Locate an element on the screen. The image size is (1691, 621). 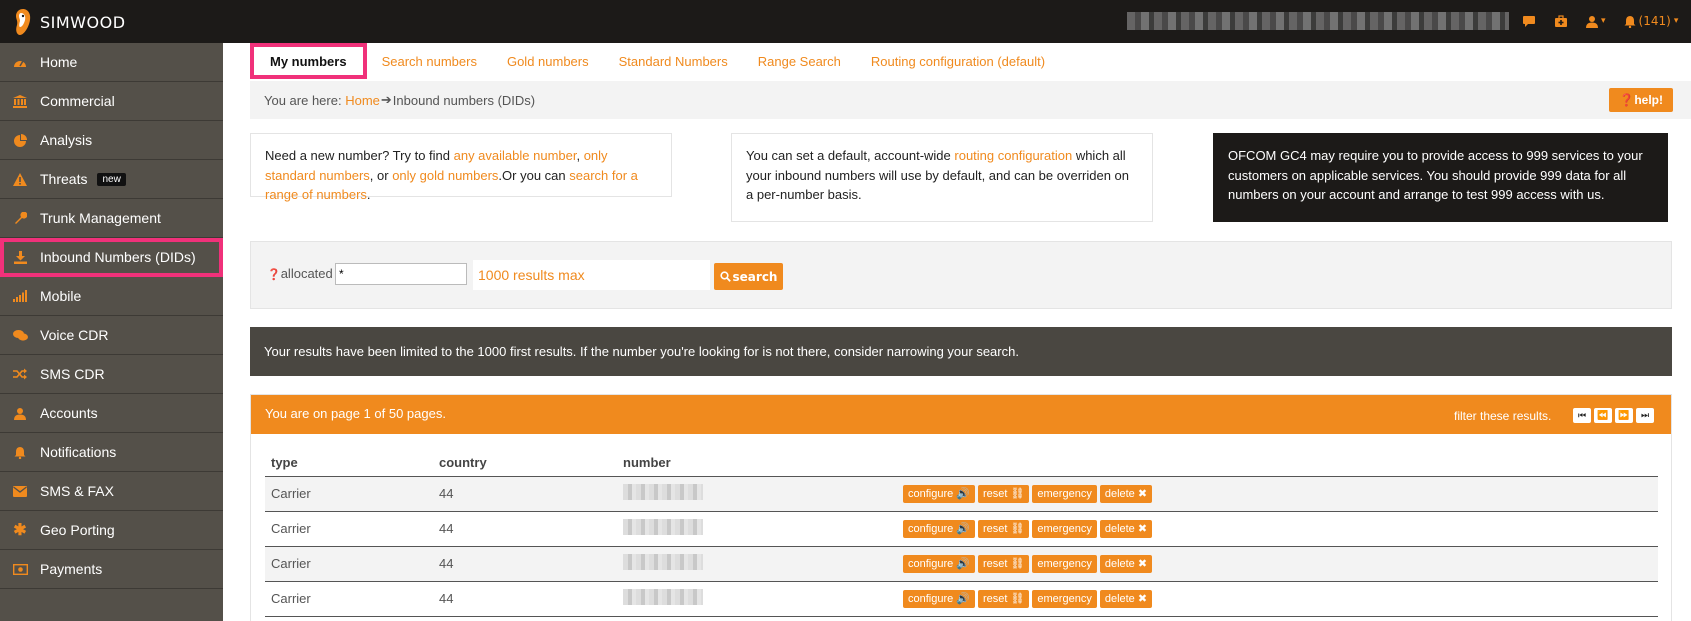
top-bar: SIMWOOD ▾ (141) ▾ is located at coordinates (845, 21).